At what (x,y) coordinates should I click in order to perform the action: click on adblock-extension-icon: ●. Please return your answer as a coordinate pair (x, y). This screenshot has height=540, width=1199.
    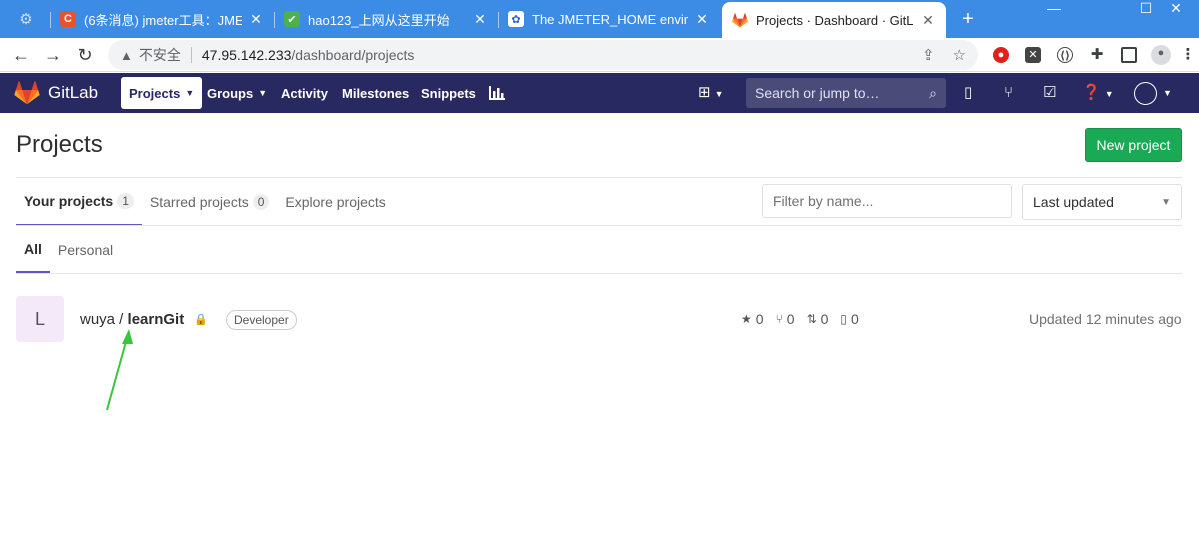
    Looking at the image, I should click on (1001, 55).